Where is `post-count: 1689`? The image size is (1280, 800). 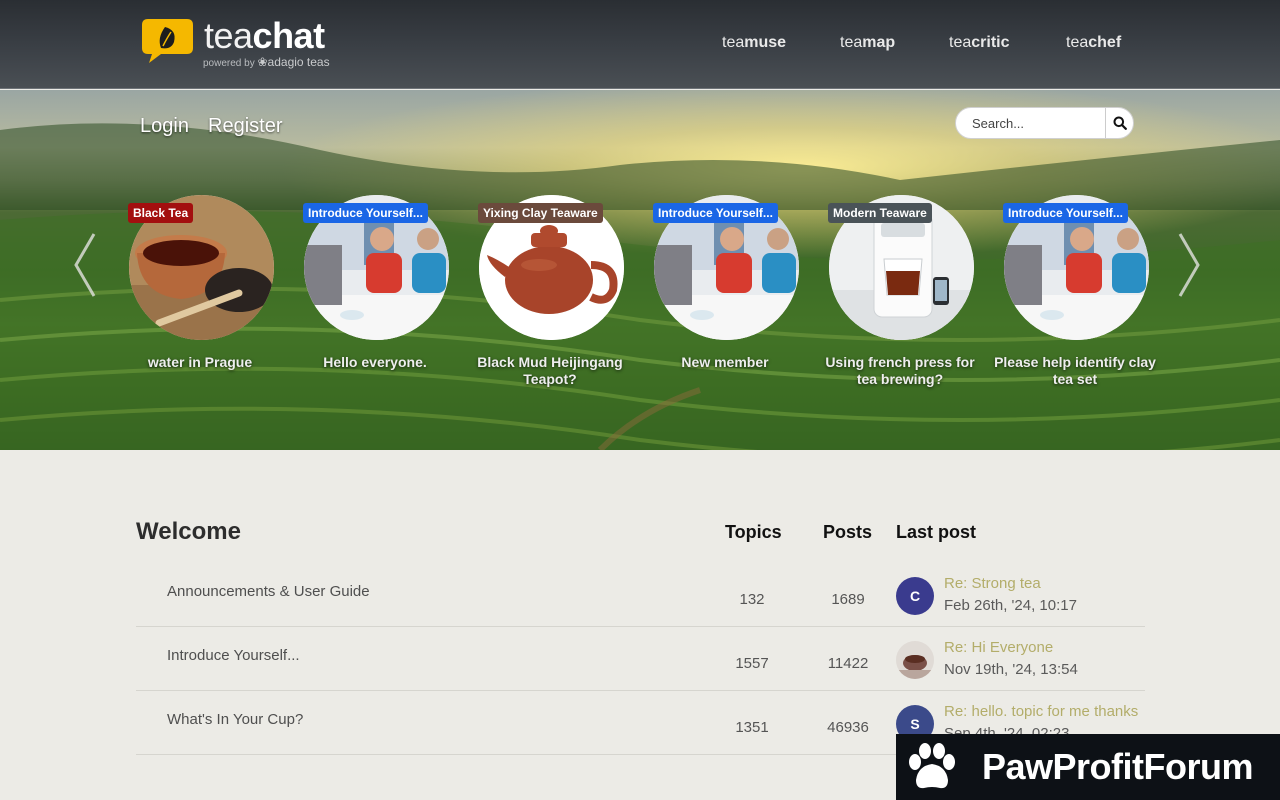
post-count: 1689 is located at coordinates (848, 599).